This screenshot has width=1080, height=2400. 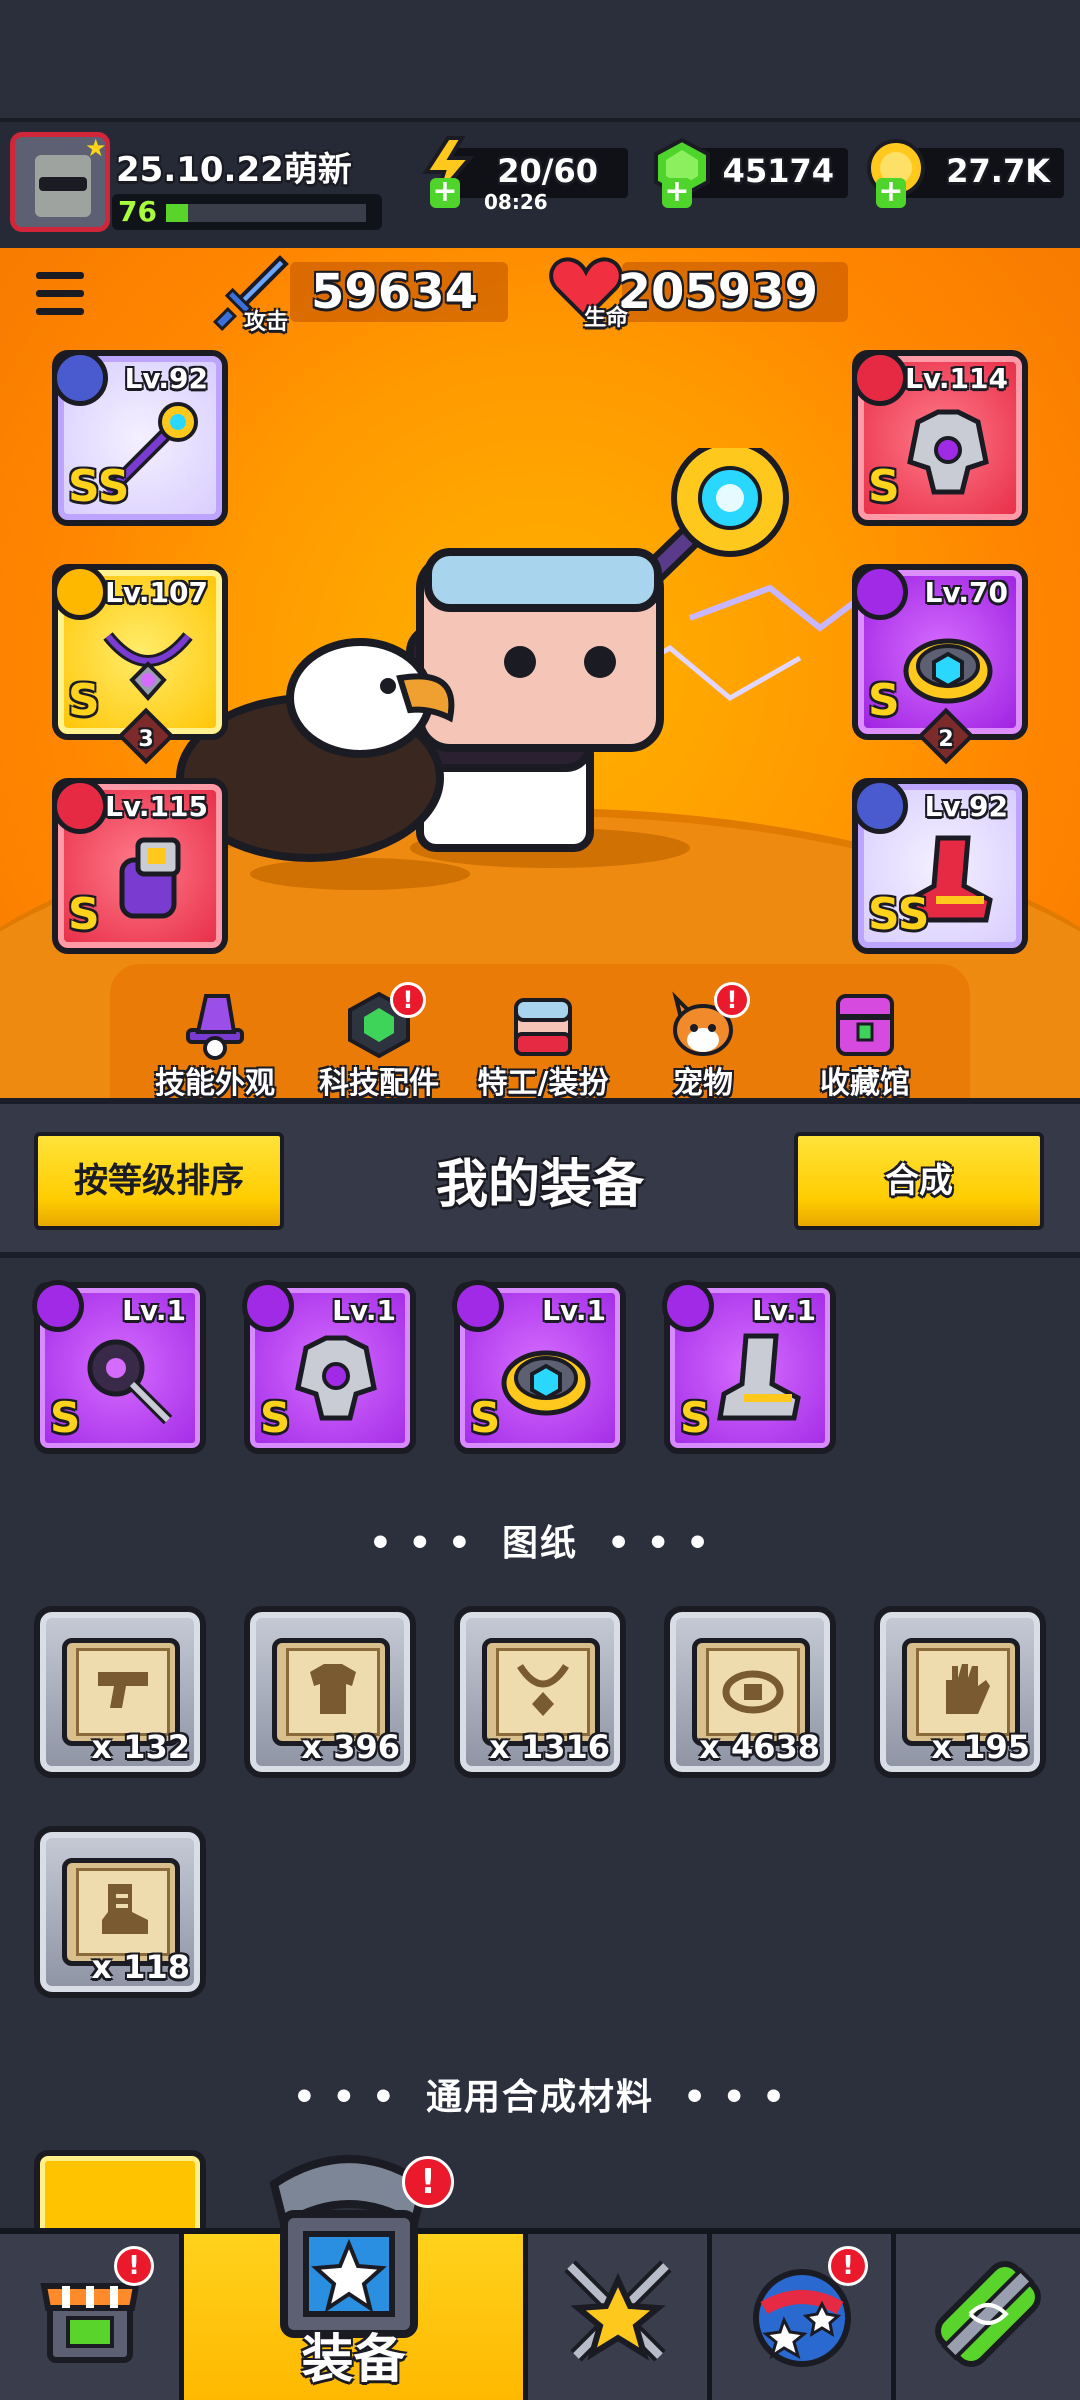 I want to click on gem-counter: + 45174, so click(x=751, y=172).